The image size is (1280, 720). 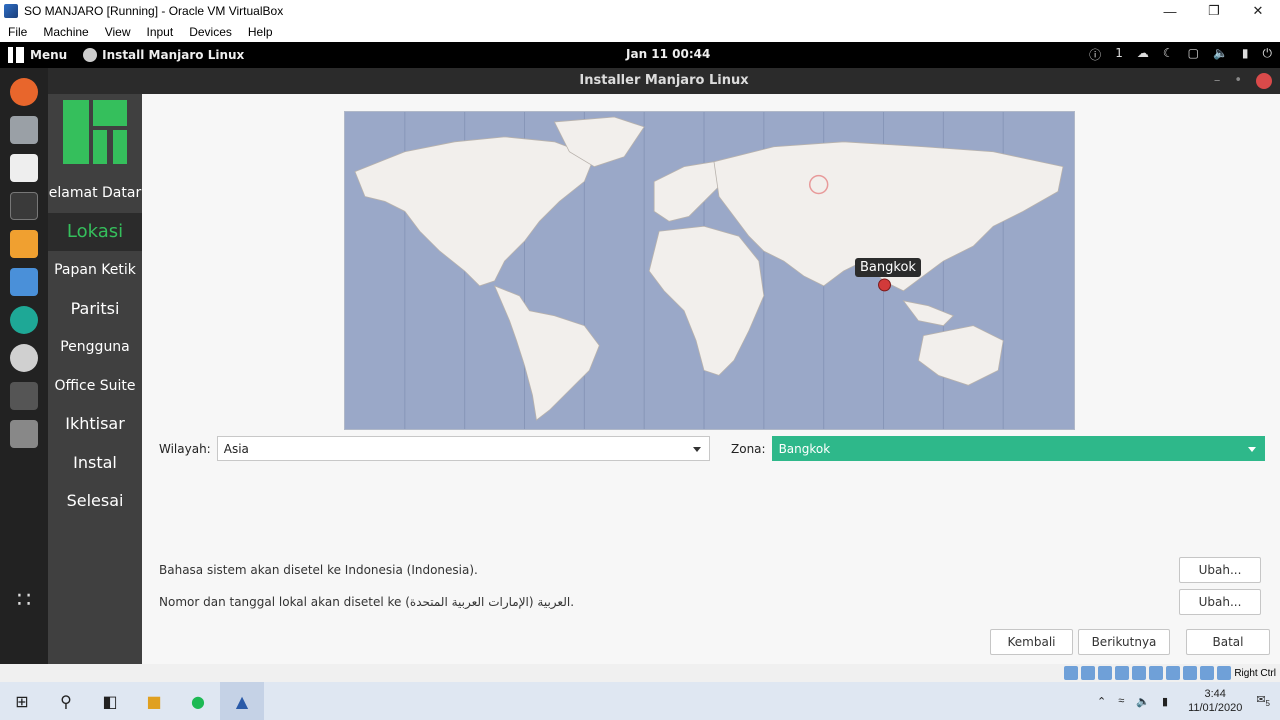 What do you see at coordinates (1139, 673) in the screenshot?
I see `usb-icon` at bounding box center [1139, 673].